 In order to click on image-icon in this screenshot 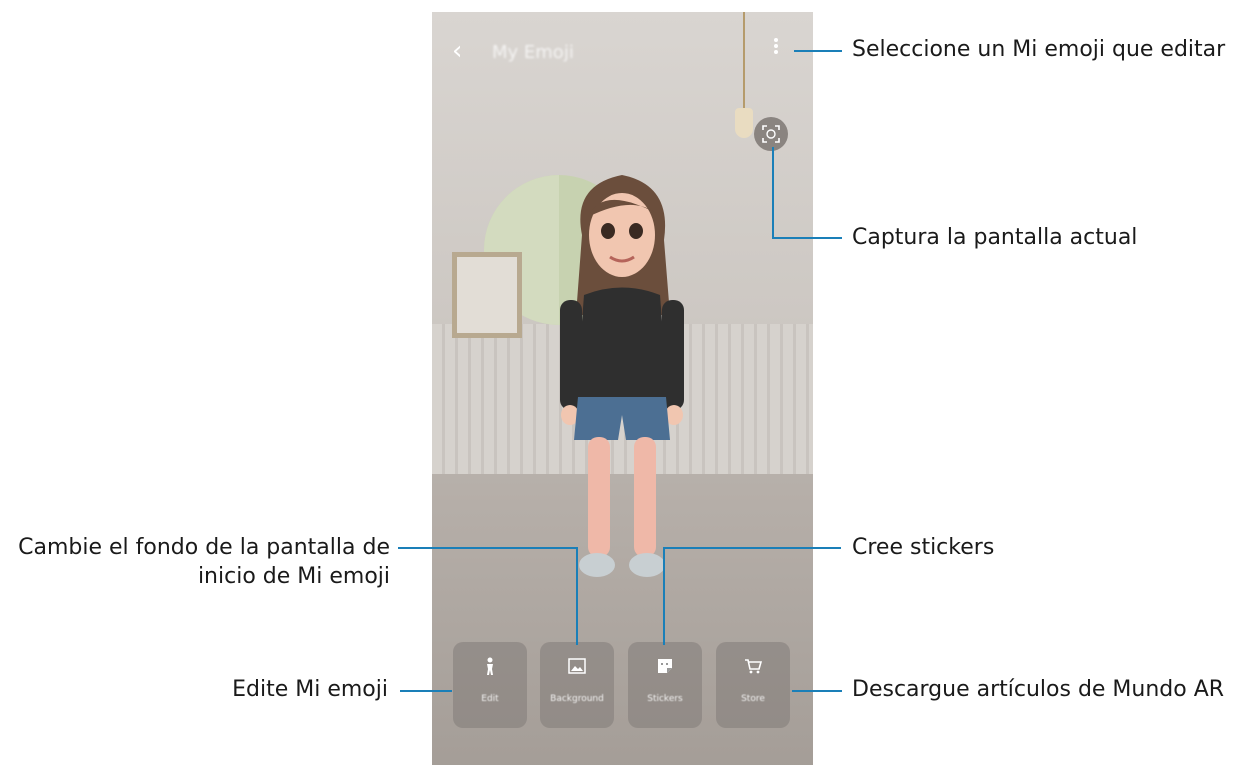, I will do `click(577, 666)`.